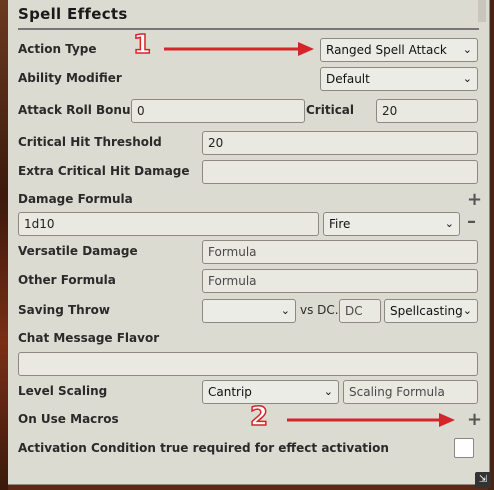 The image size is (494, 490). I want to click on save-dc-mode-select: Spellcasting ⌄, so click(431, 311).